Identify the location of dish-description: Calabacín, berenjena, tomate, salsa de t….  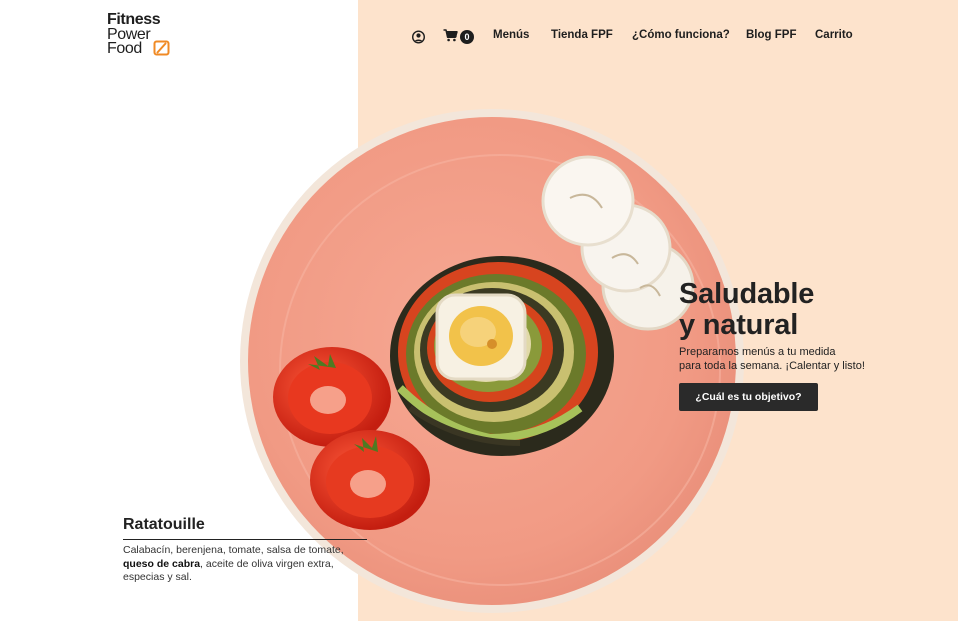
(239, 564).